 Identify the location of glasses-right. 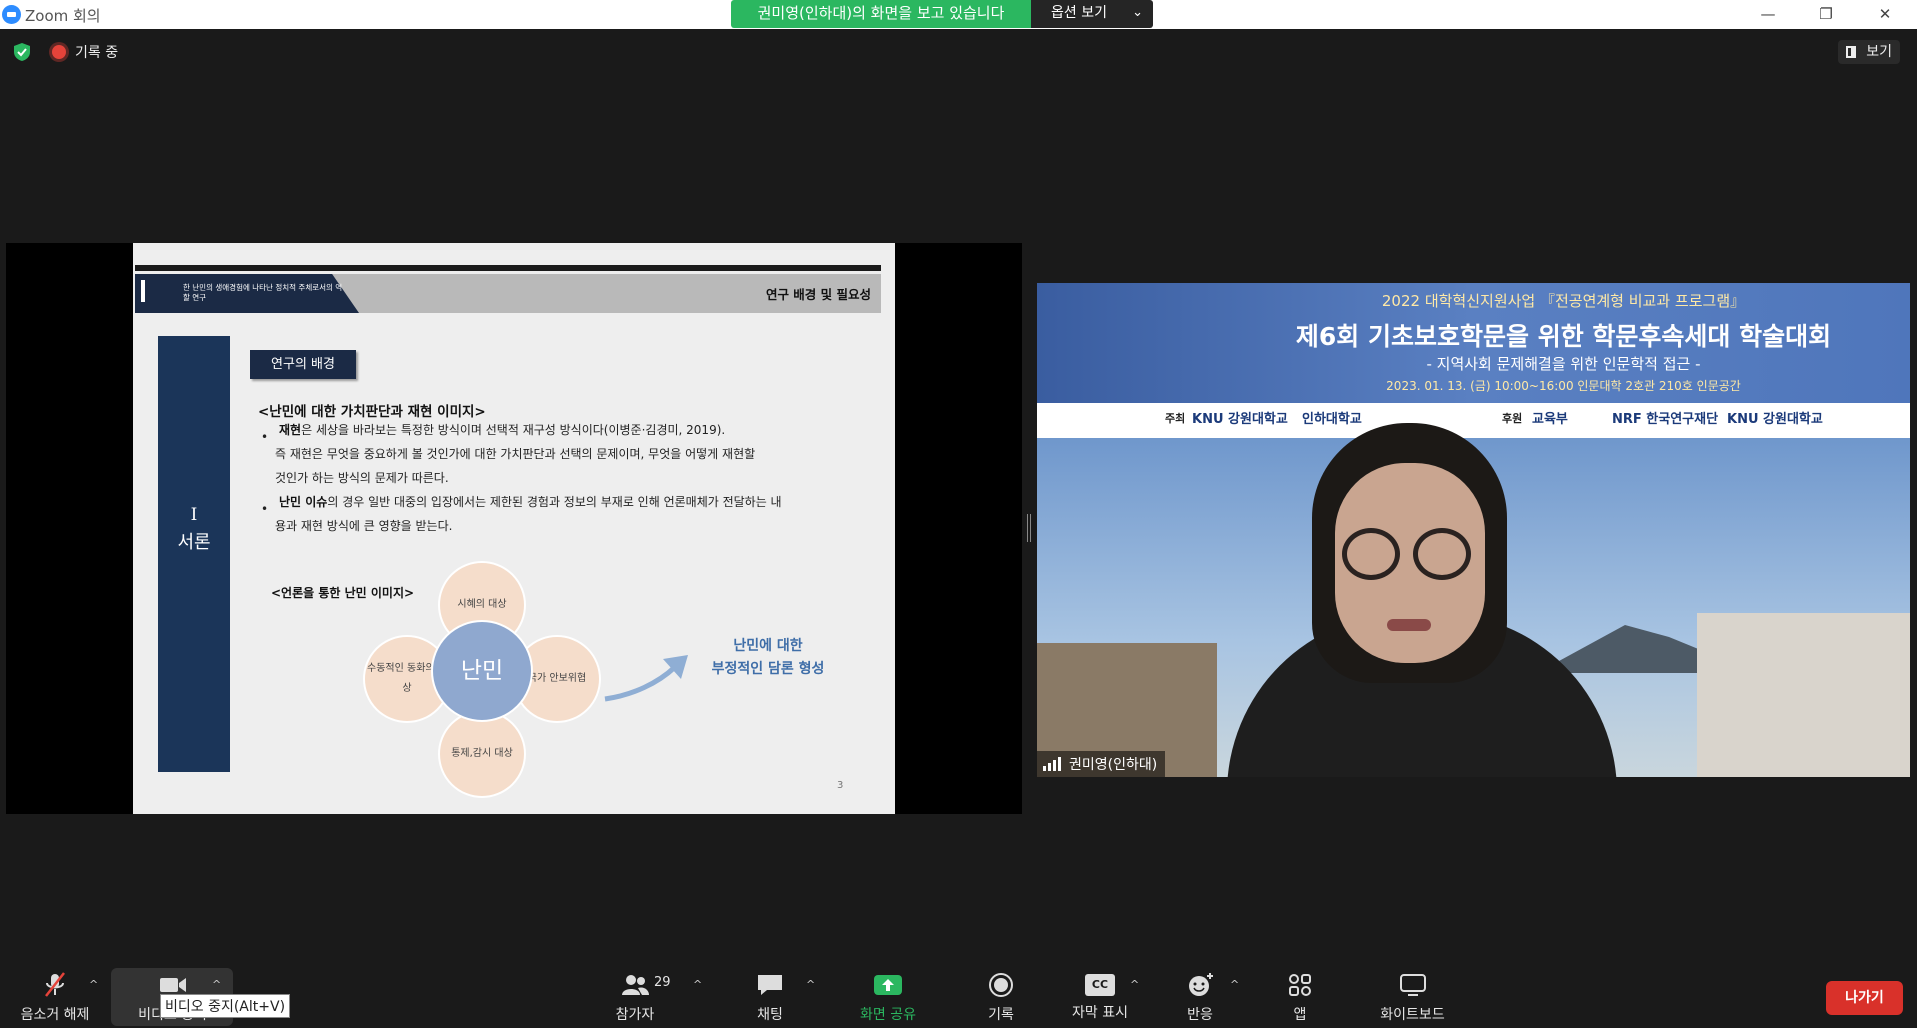
(1442, 554).